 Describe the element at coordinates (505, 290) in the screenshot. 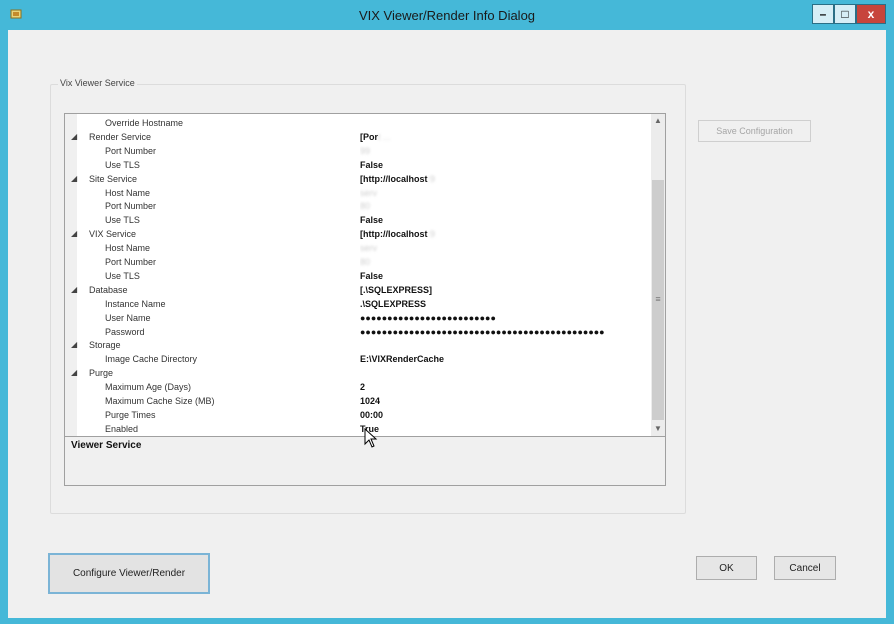

I see `property-value: [.\SQLEXPRESS]` at that location.